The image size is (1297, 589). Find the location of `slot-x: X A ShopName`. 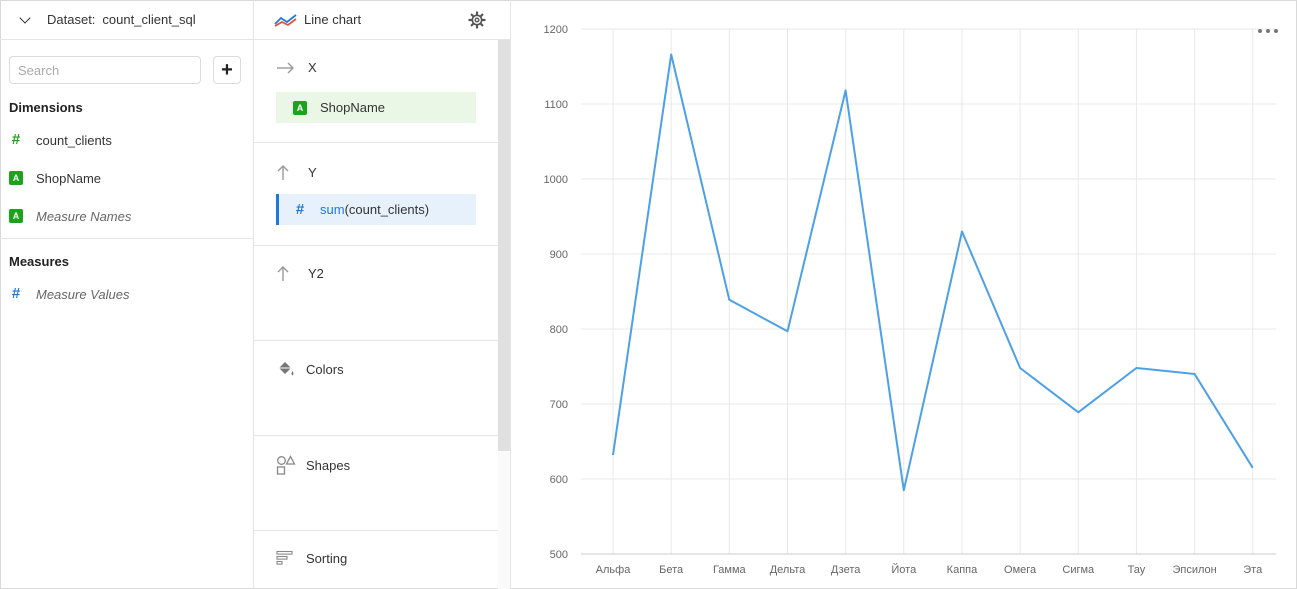

slot-x: X A ShopName is located at coordinates (376, 91).